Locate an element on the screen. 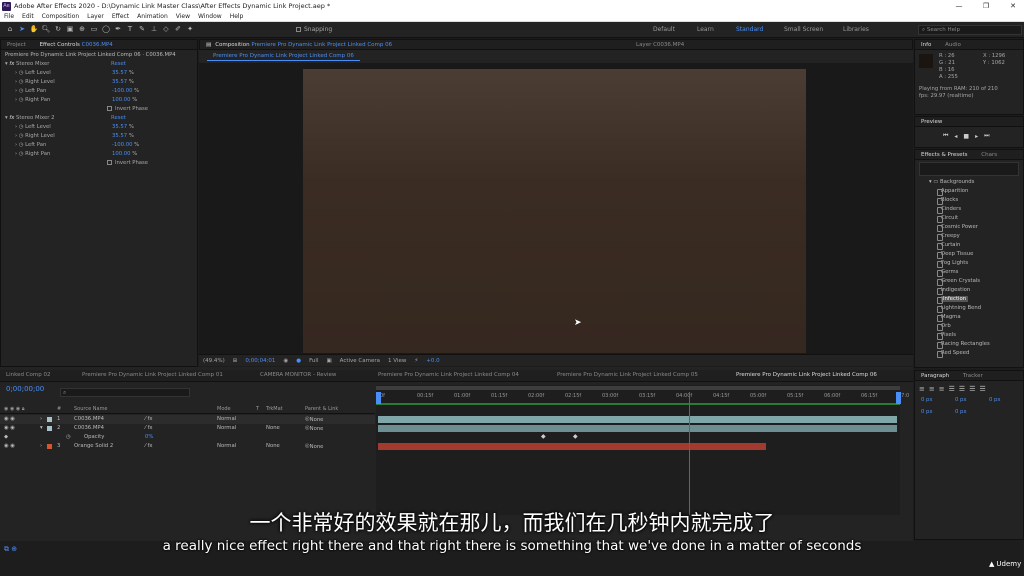 The height and width of the screenshot is (576, 1024). prev-frame-icon: ◂ is located at coordinates (955, 136).